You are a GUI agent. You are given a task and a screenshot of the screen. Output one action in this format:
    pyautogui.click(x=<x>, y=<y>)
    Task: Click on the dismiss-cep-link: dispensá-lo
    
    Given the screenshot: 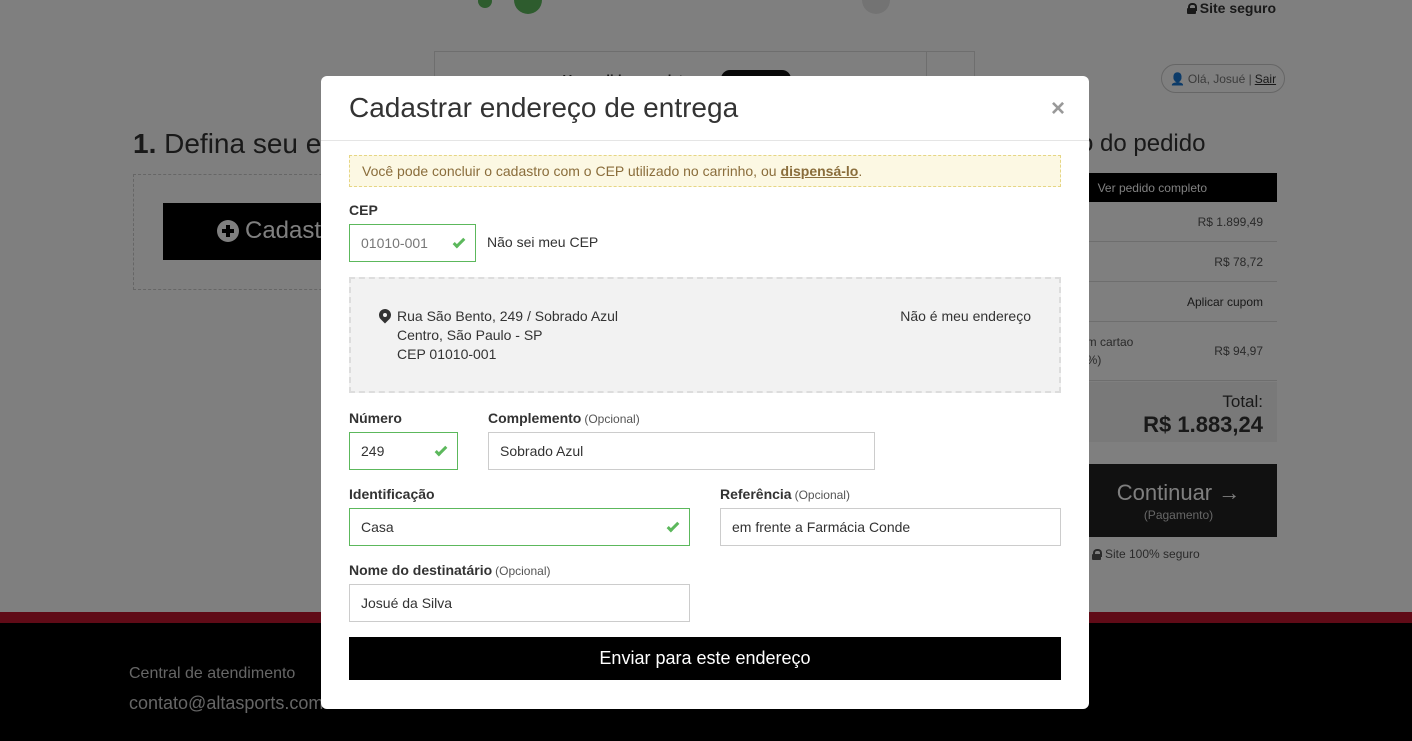 What is the action you would take?
    pyautogui.click(x=820, y=171)
    